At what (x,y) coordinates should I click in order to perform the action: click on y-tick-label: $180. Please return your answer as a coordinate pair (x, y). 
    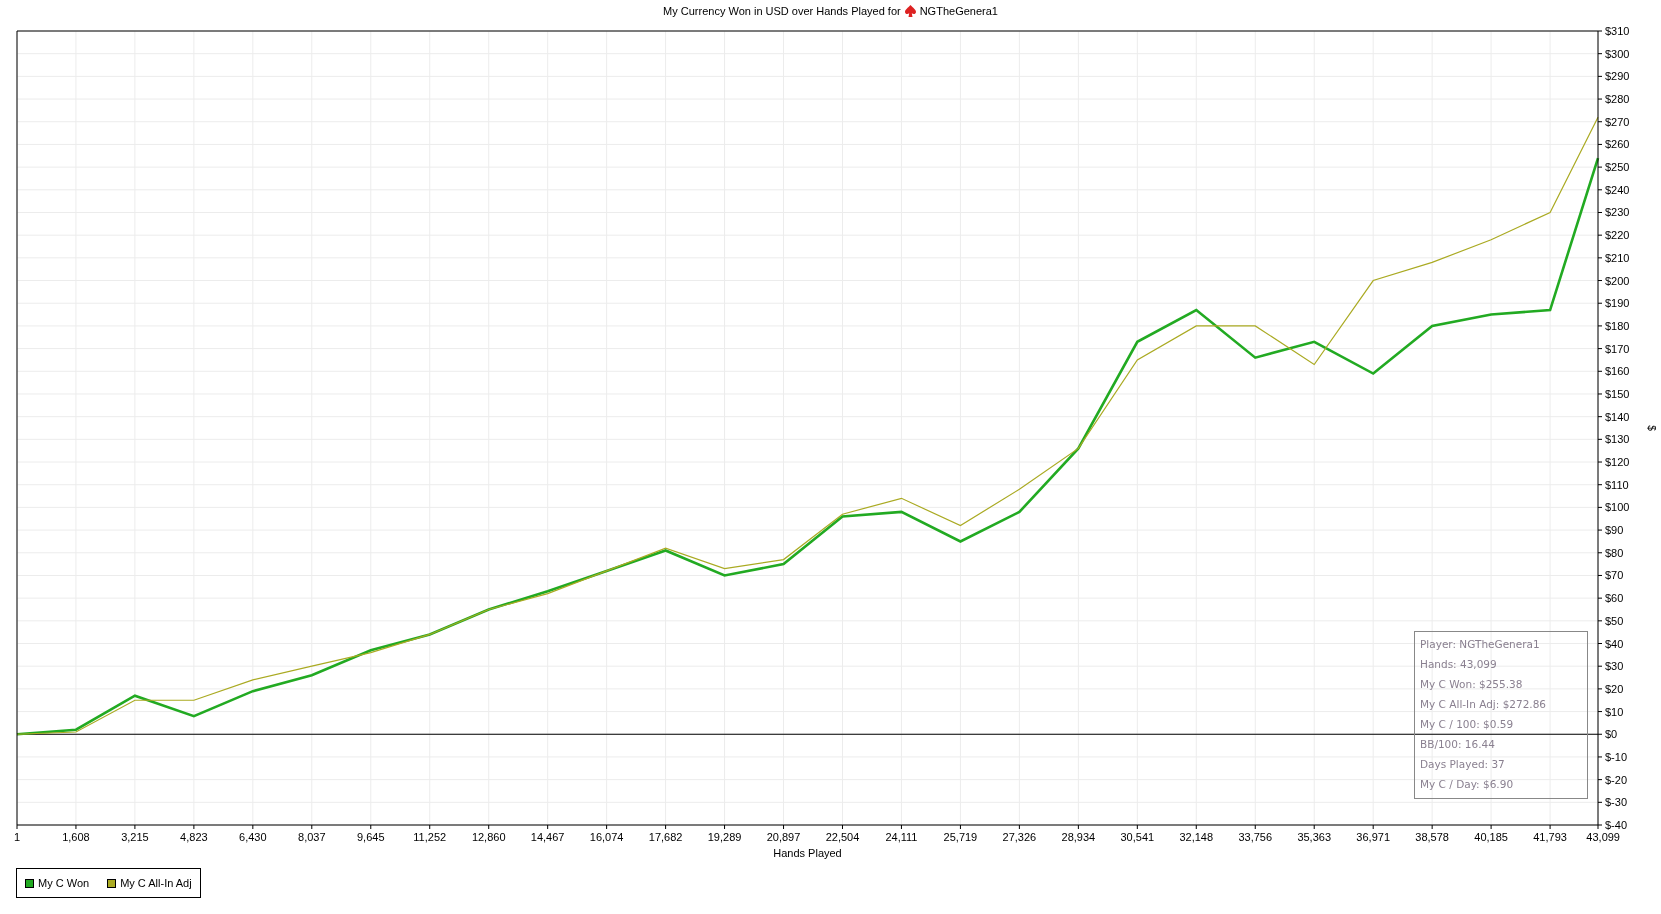
    Looking at the image, I should click on (1617, 325).